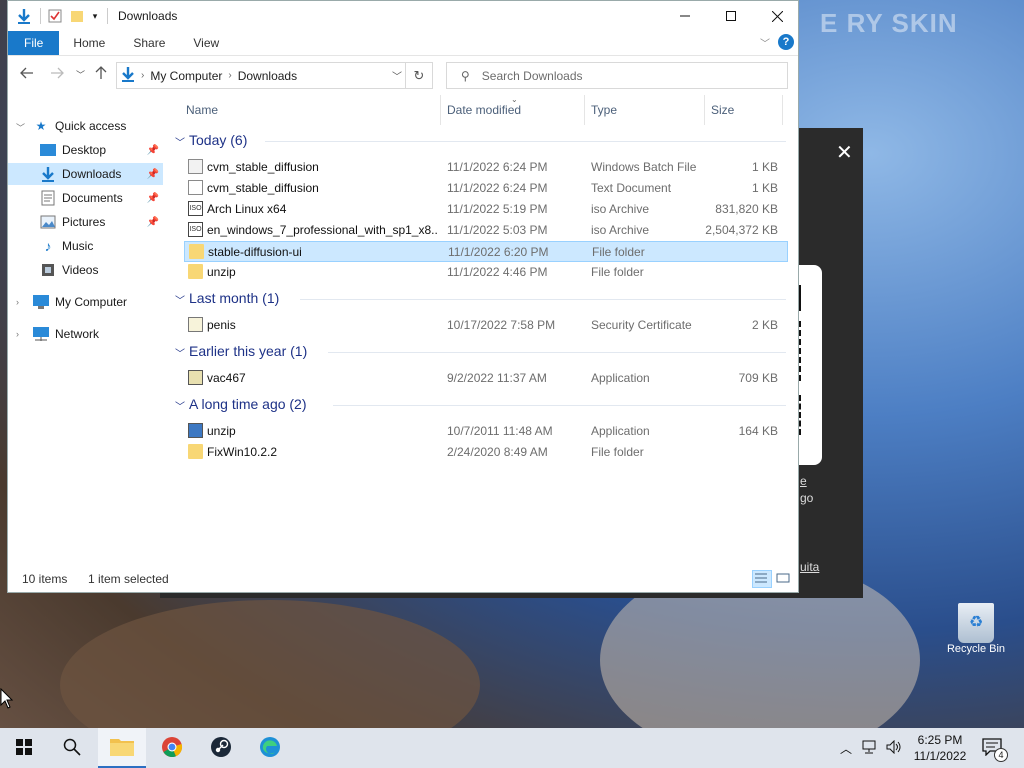 The width and height of the screenshot is (1024, 768). I want to click on file-size: 709 KB, so click(758, 378).